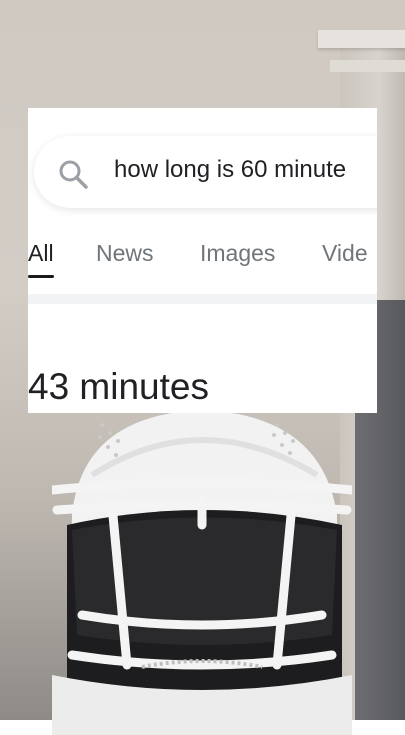  Describe the element at coordinates (125, 253) in the screenshot. I see `tab-news: News` at that location.